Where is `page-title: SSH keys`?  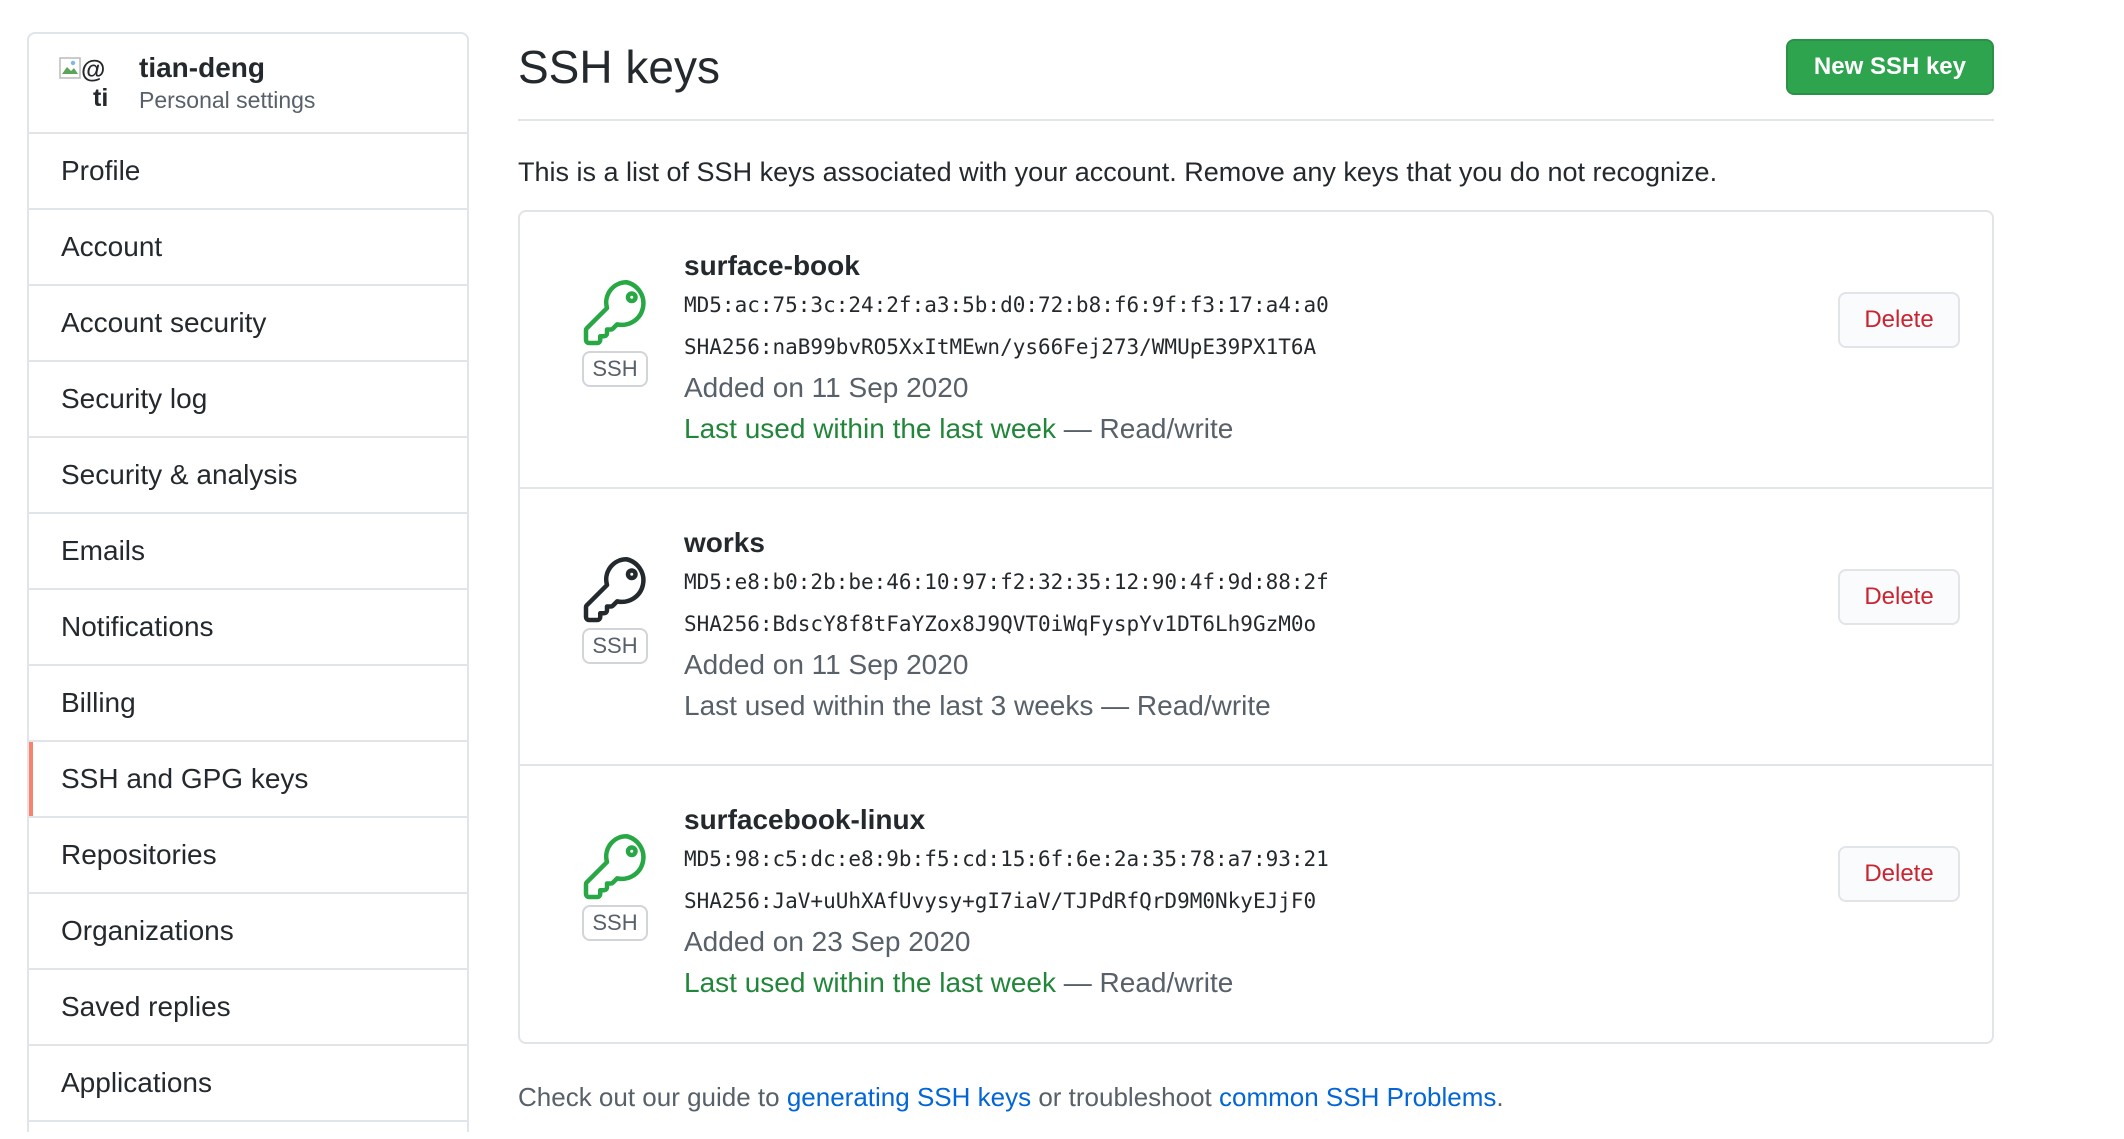 page-title: SSH keys is located at coordinates (619, 67).